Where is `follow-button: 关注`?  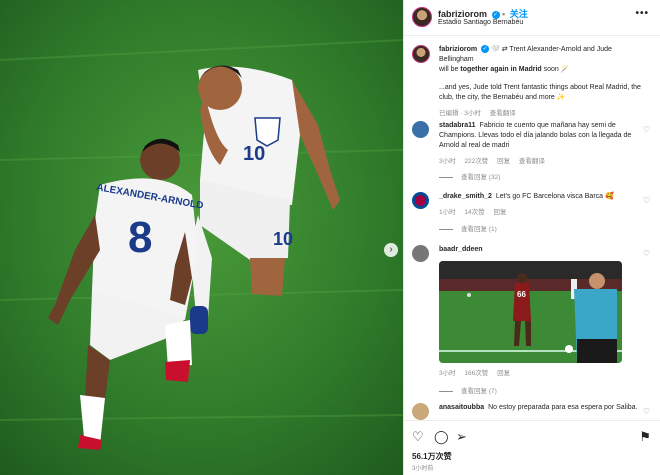
follow-button: 关注 is located at coordinates (519, 14).